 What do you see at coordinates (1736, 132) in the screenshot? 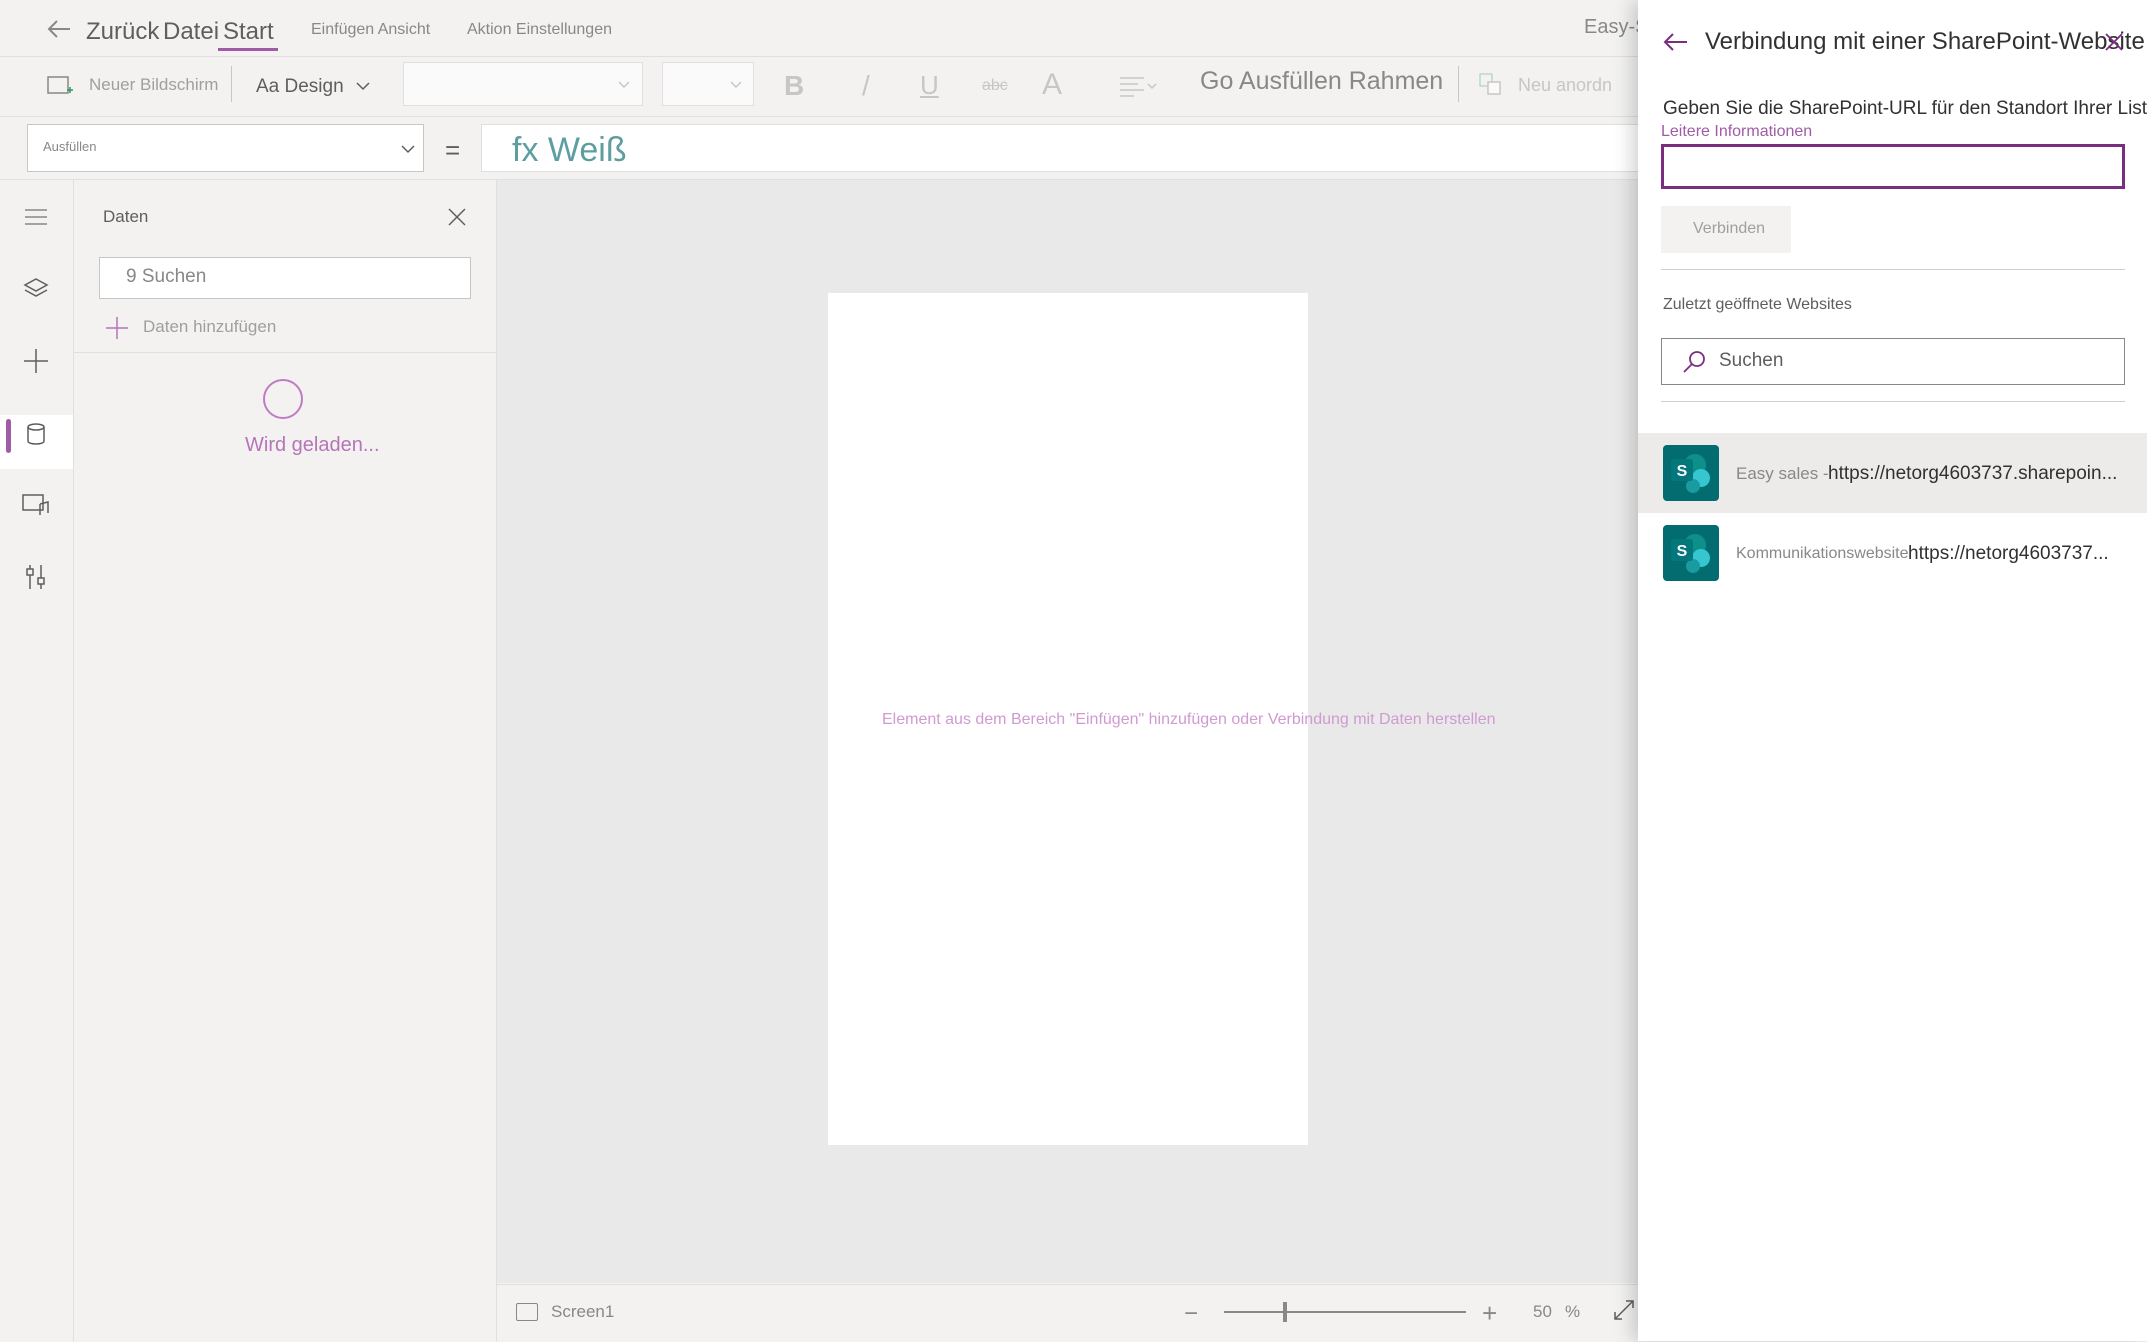
I see `more-info-link: Leitere Informationen` at bounding box center [1736, 132].